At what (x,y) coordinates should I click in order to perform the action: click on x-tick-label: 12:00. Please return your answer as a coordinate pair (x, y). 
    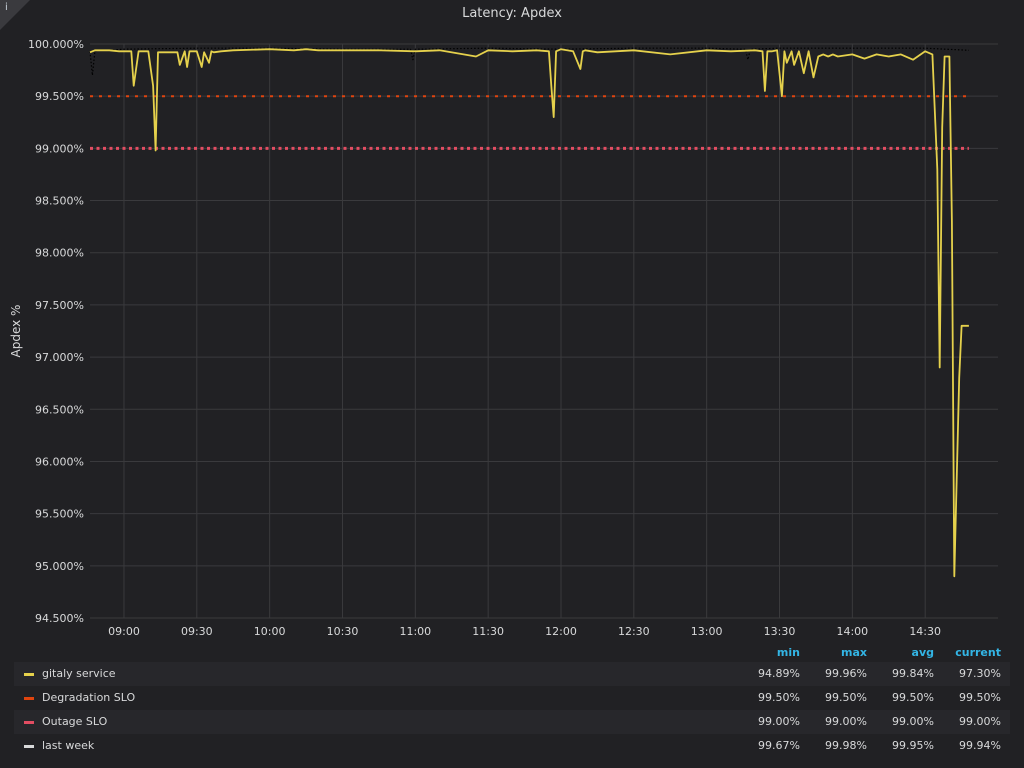
    Looking at the image, I should click on (561, 631).